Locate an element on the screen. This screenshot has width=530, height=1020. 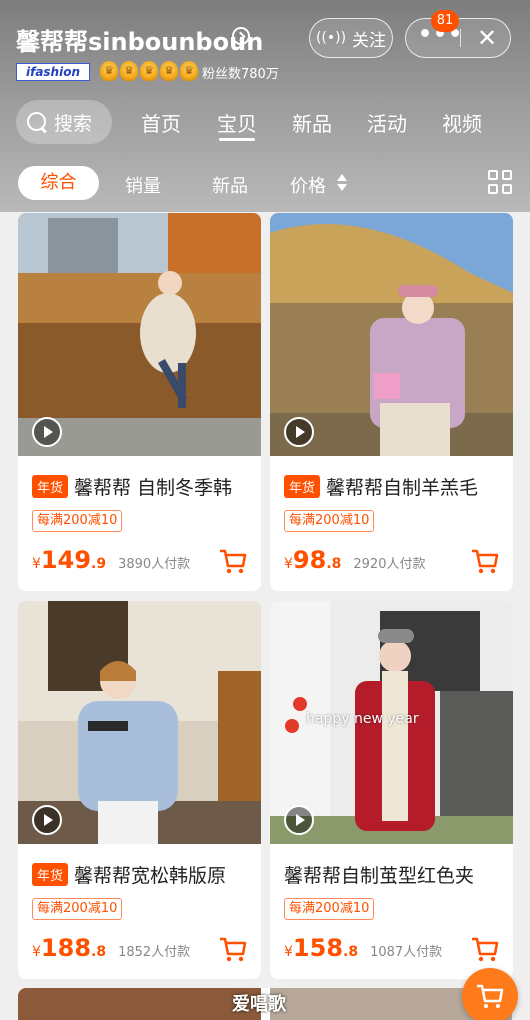
product-title: 馨帮帮自制茧型红色夹 is located at coordinates (379, 874).